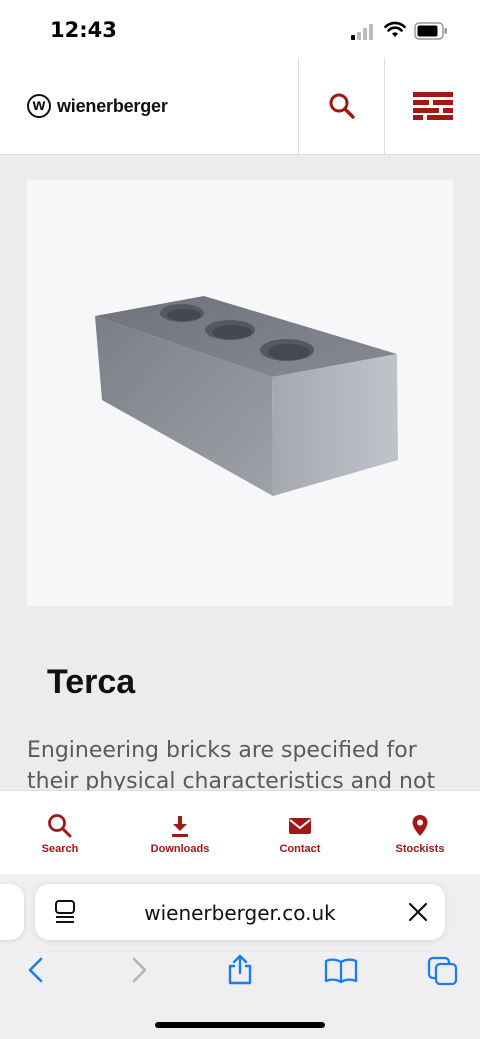 This screenshot has height=1039, width=480. What do you see at coordinates (112, 105) in the screenshot?
I see `brand-name: wienerberger` at bounding box center [112, 105].